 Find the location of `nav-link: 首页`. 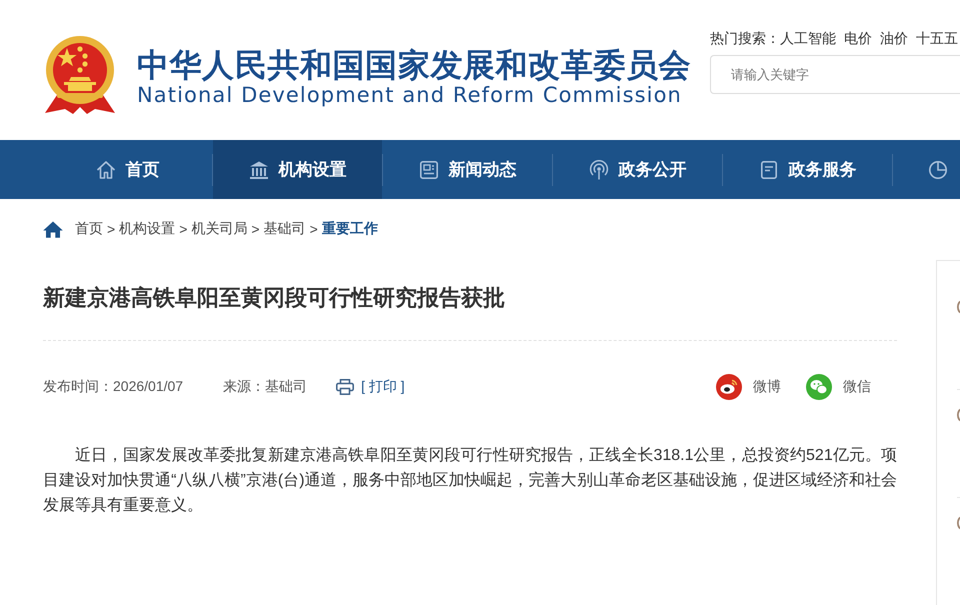

nav-link: 首页 is located at coordinates (127, 169).